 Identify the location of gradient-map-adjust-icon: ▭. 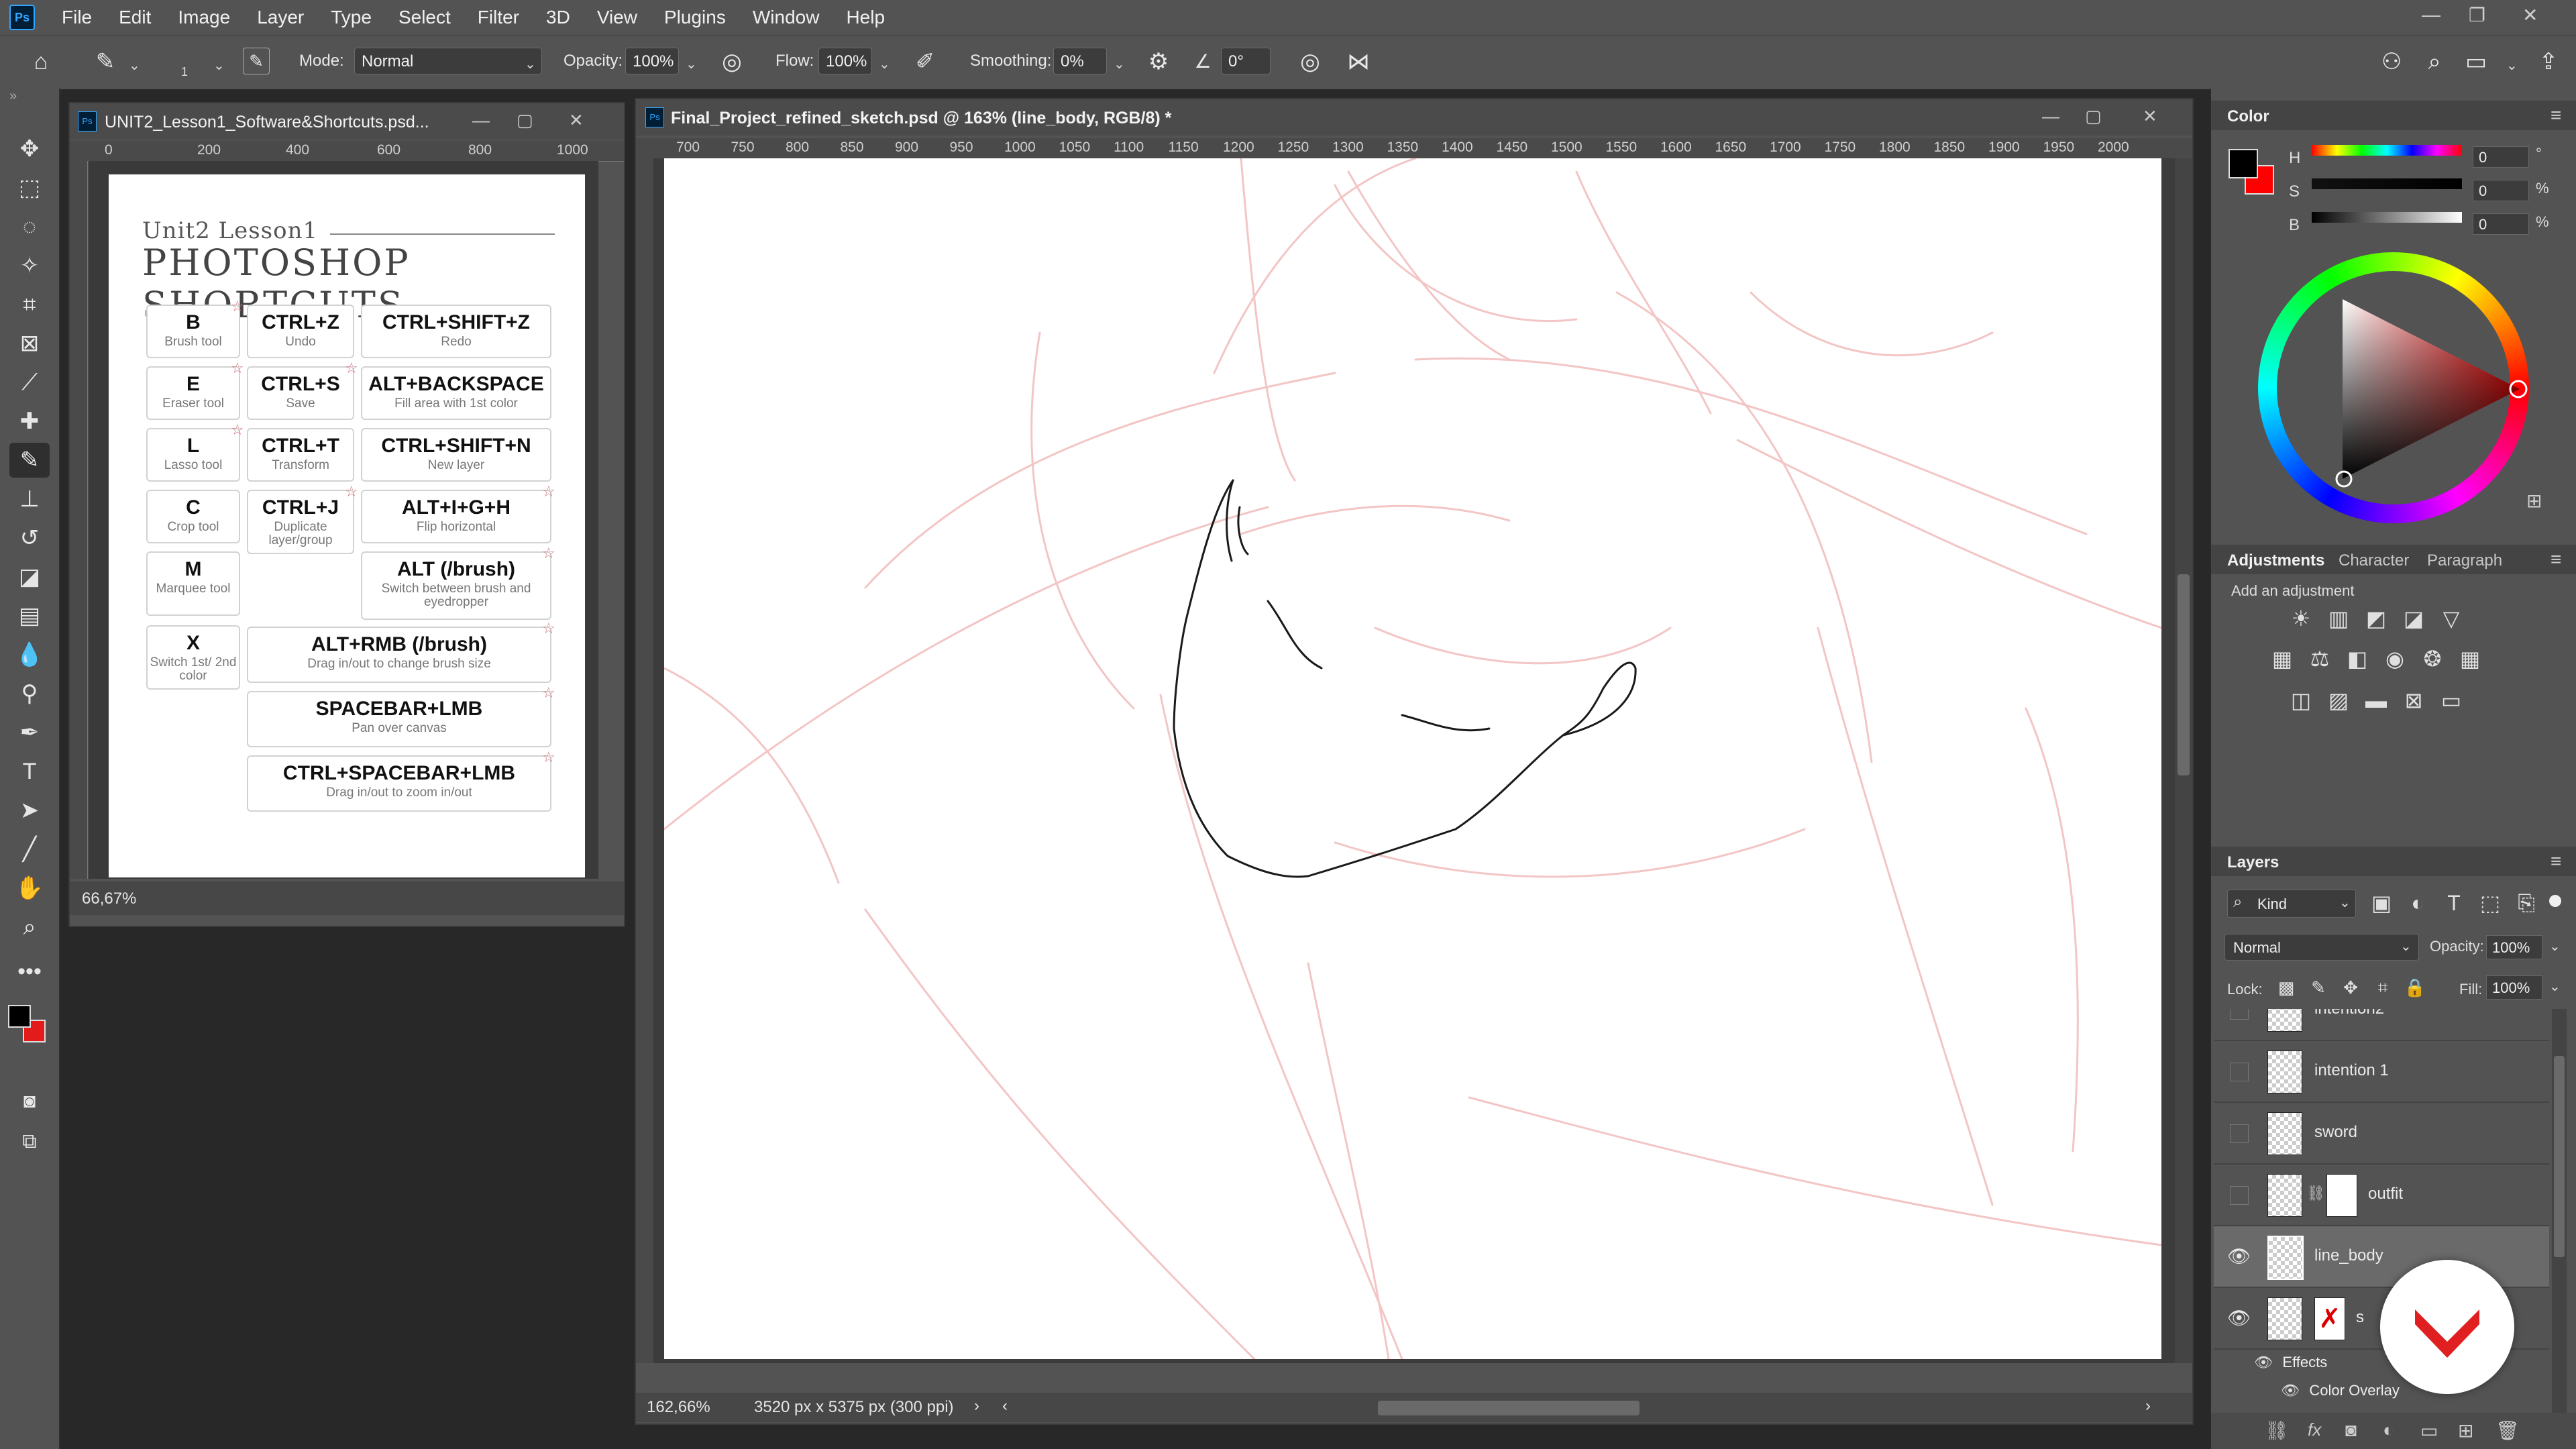
(2451, 700).